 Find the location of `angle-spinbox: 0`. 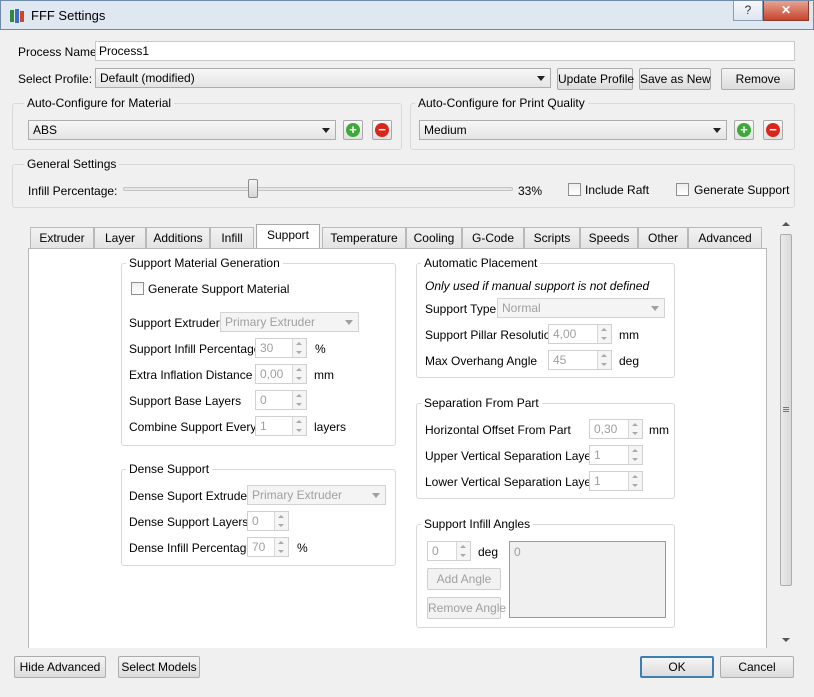

angle-spinbox: 0 is located at coordinates (449, 551).